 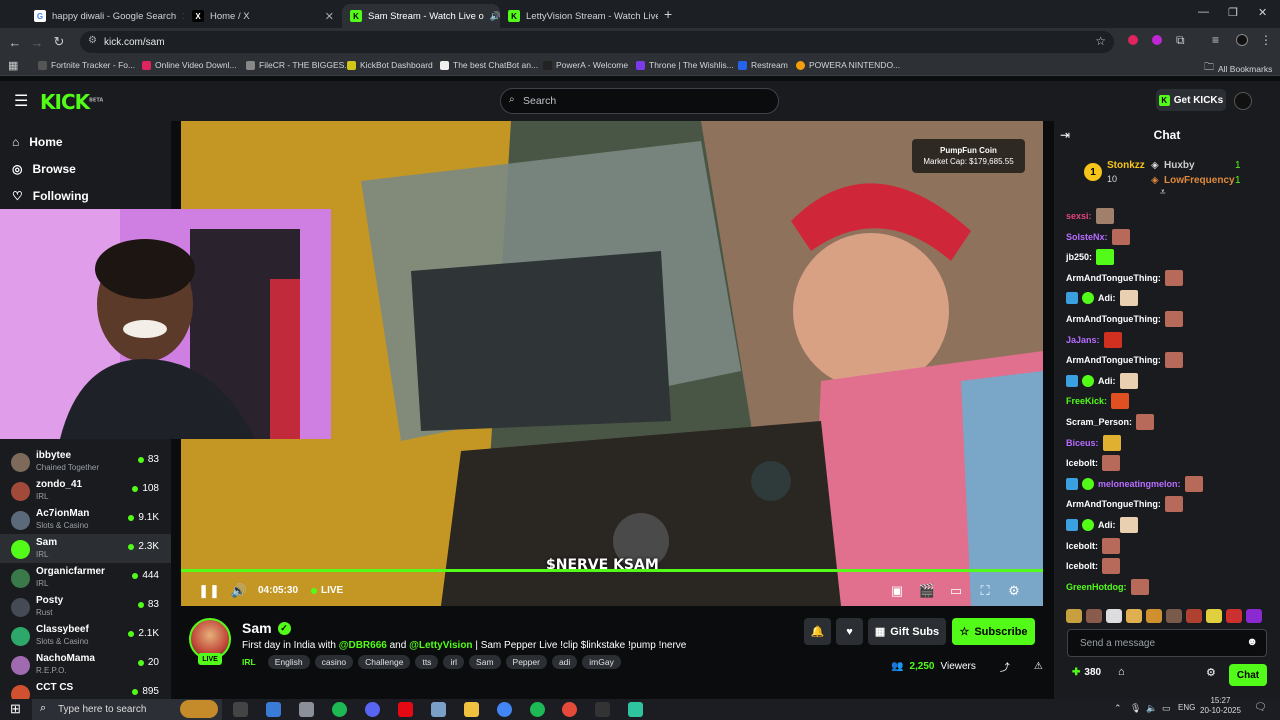 What do you see at coordinates (390, 65) in the screenshot?
I see `bookmark-item: KickBot Dashboard` at bounding box center [390, 65].